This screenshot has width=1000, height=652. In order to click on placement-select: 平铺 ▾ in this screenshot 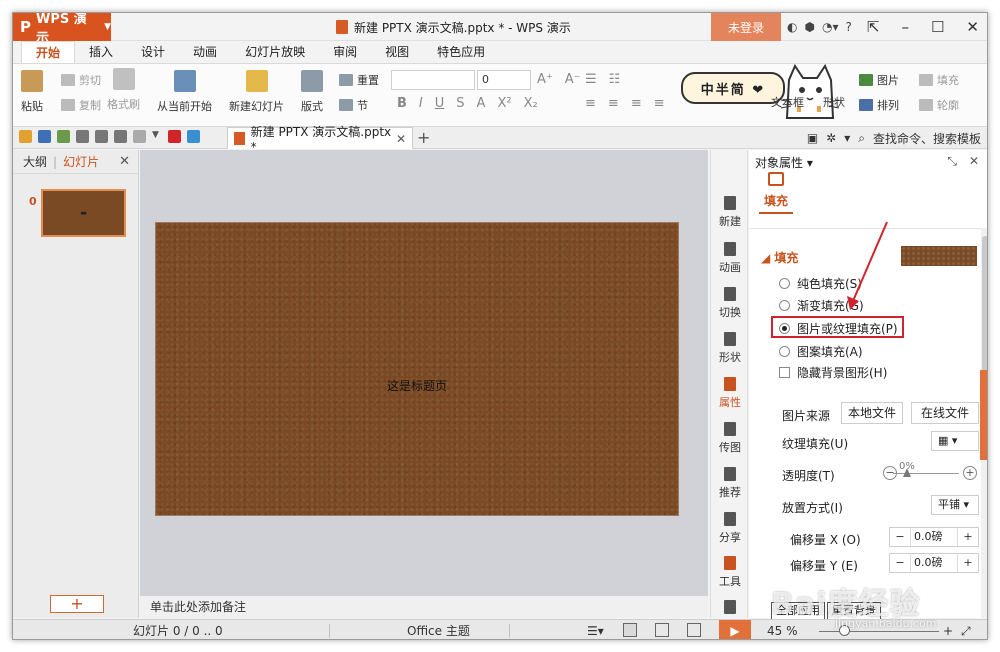, I will do `click(955, 505)`.